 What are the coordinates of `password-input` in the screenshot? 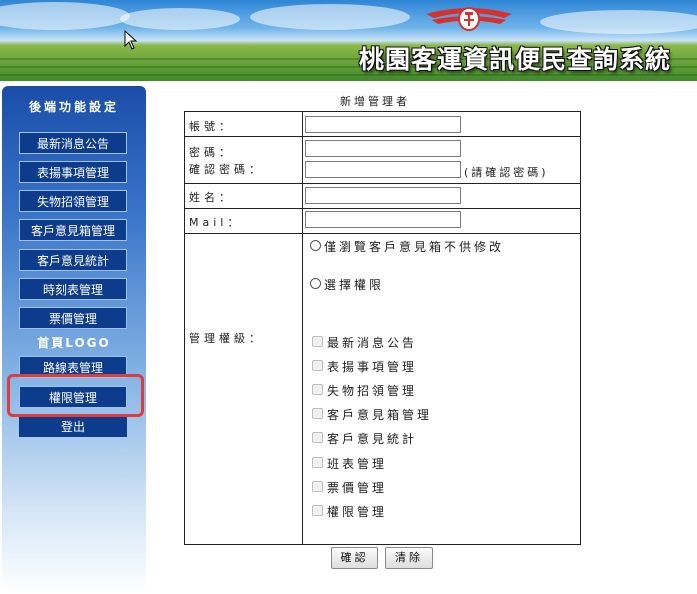 It's located at (383, 148).